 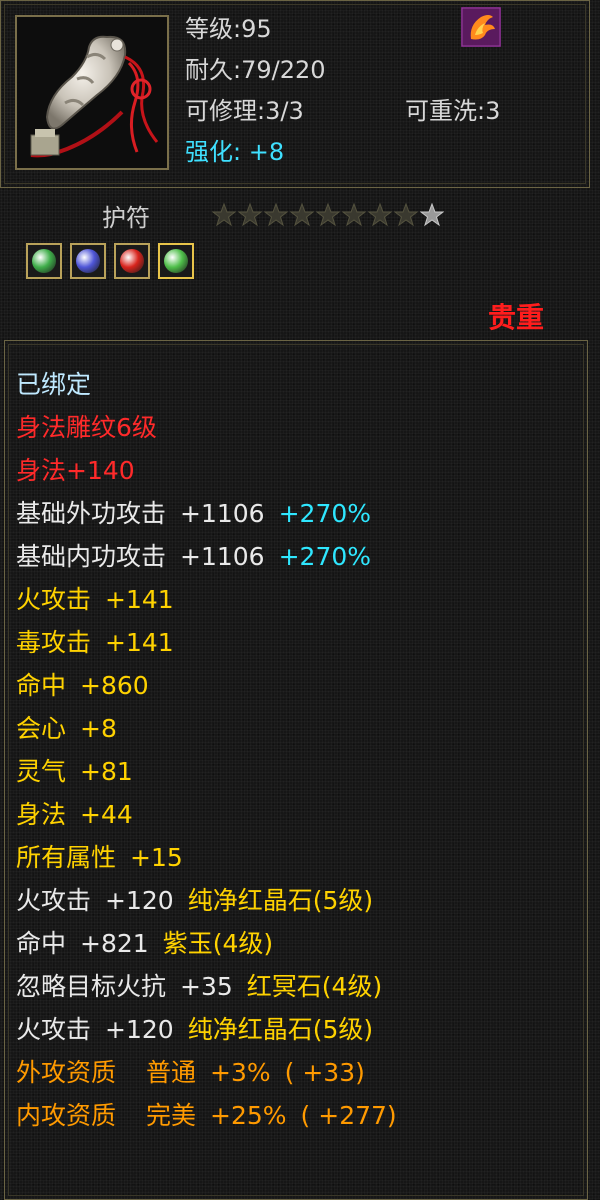 I want to click on attr-label: 基础外功攻击, so click(x=91, y=513).